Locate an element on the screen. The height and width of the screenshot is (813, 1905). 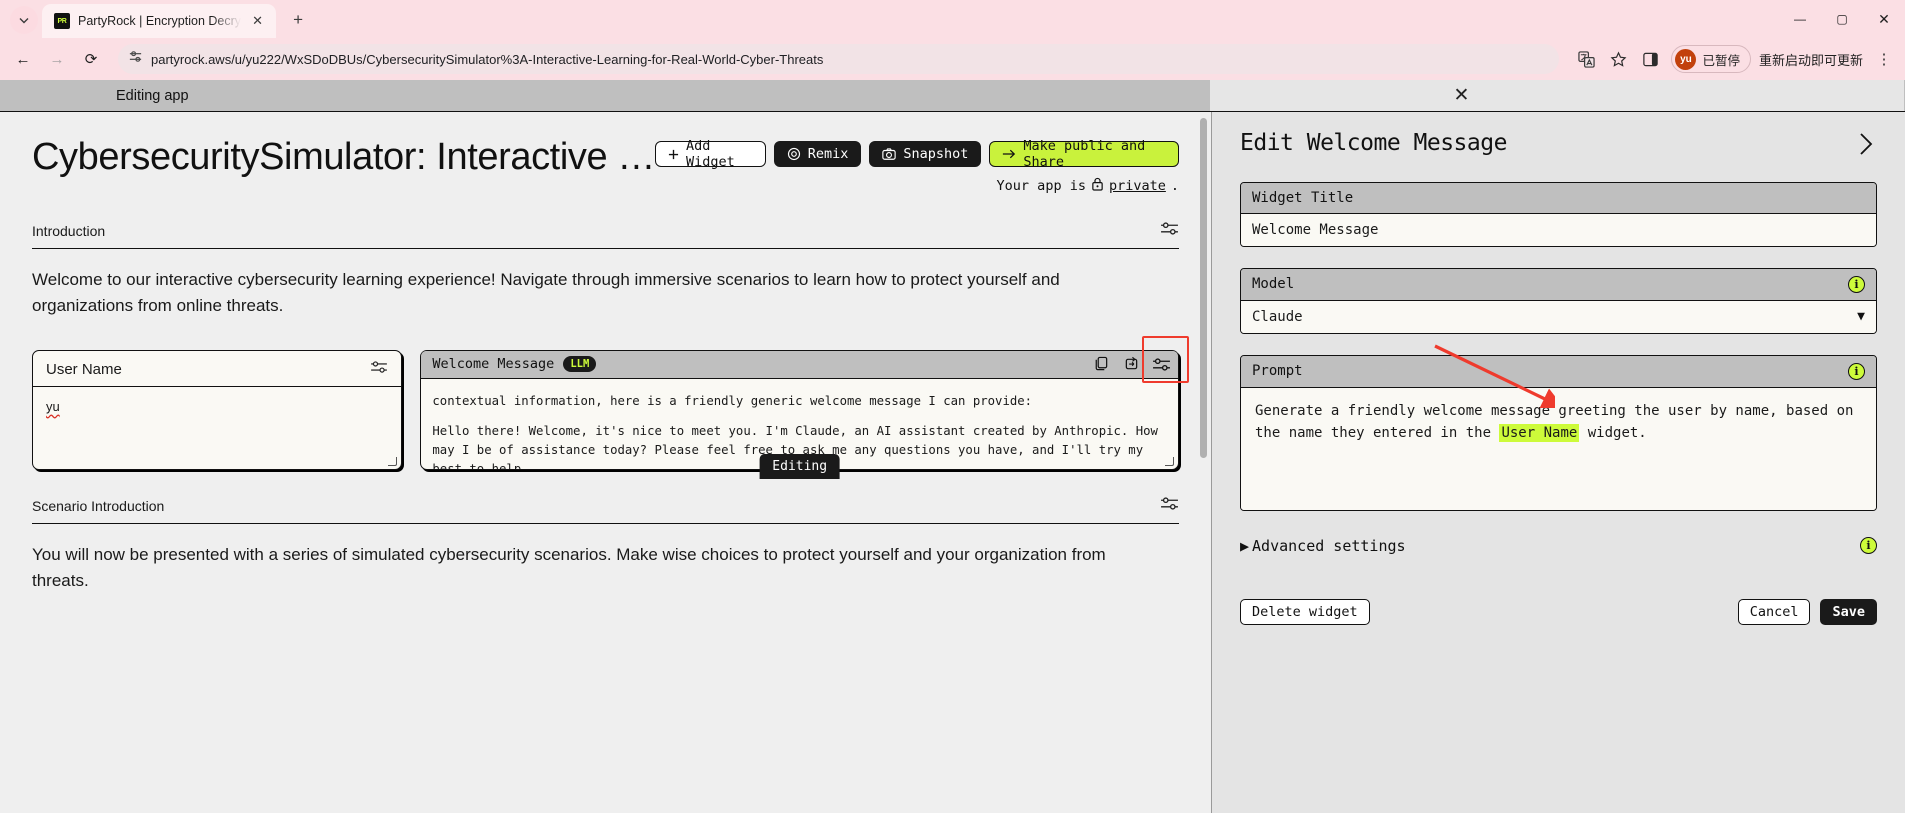
make-public-label: Make public and Share is located at coordinates (1084, 154).